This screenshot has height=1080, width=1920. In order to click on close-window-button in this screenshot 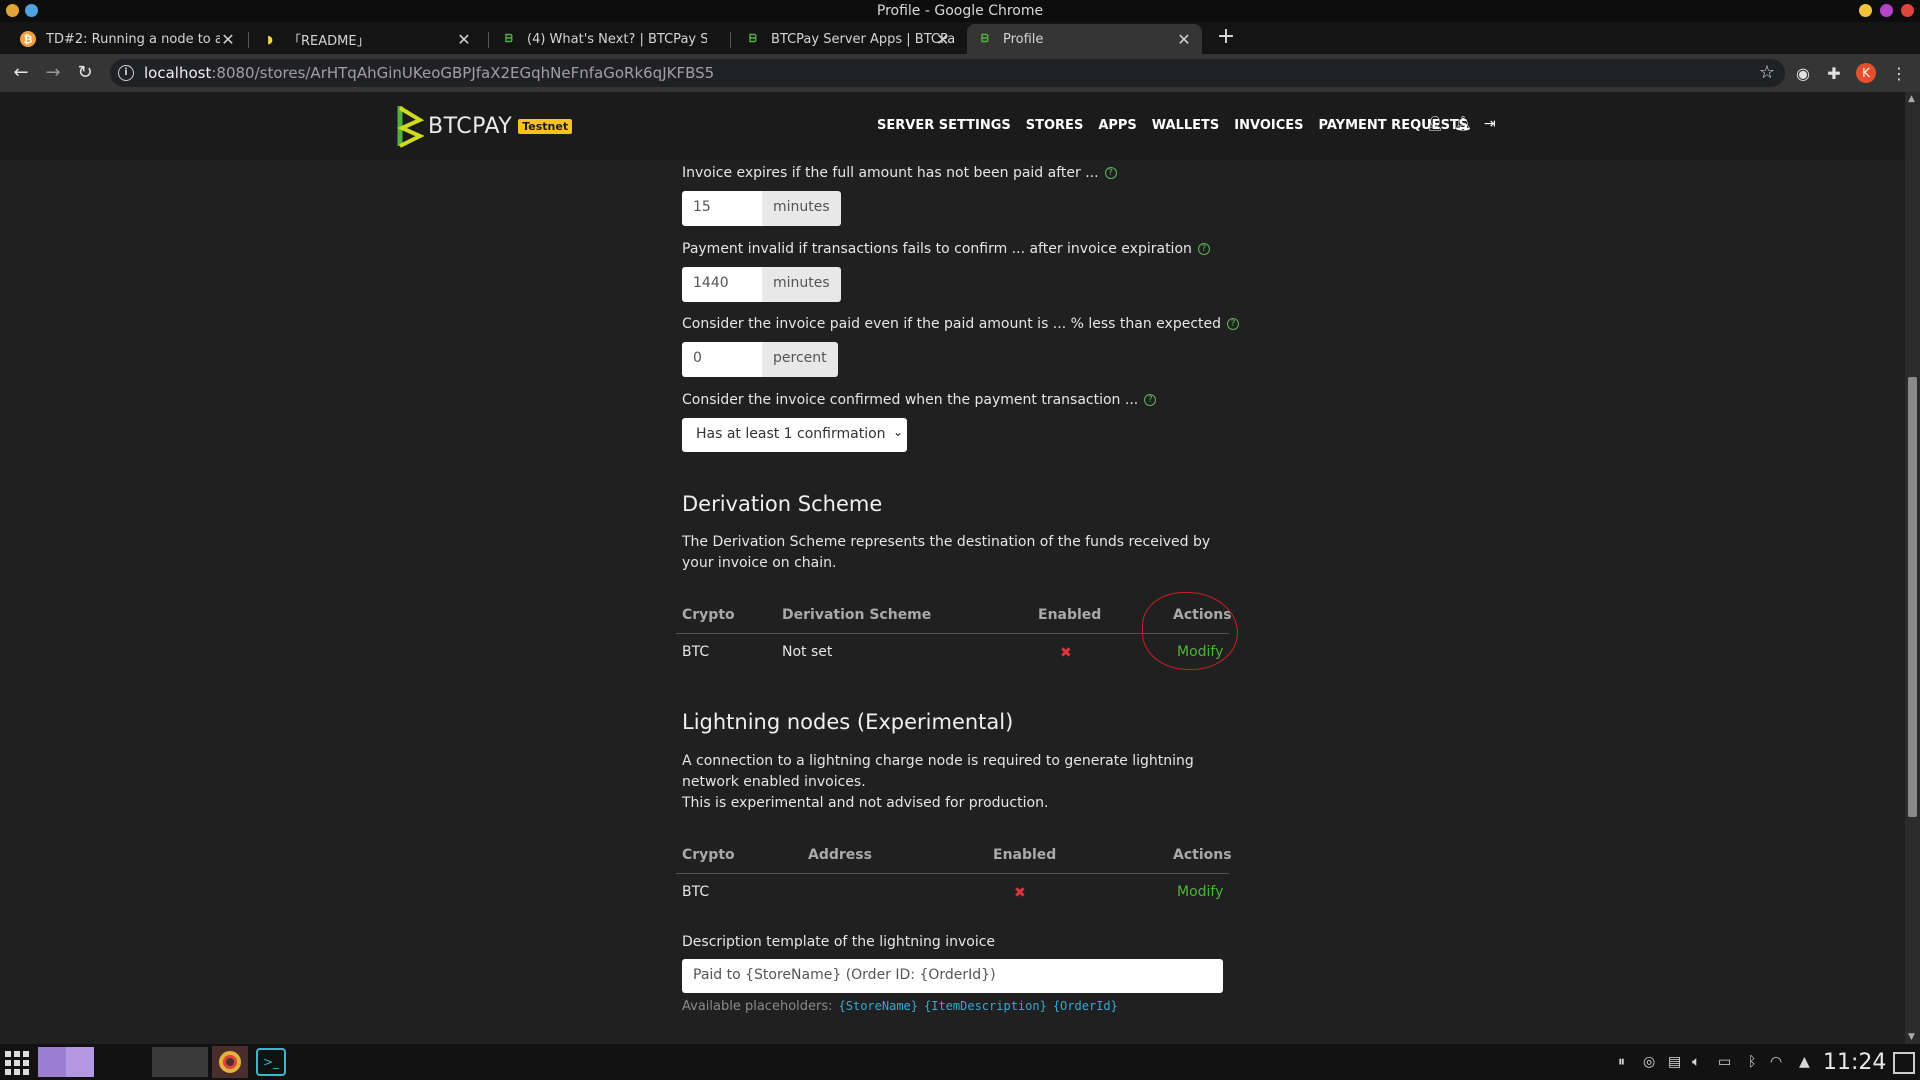, I will do `click(1907, 10)`.